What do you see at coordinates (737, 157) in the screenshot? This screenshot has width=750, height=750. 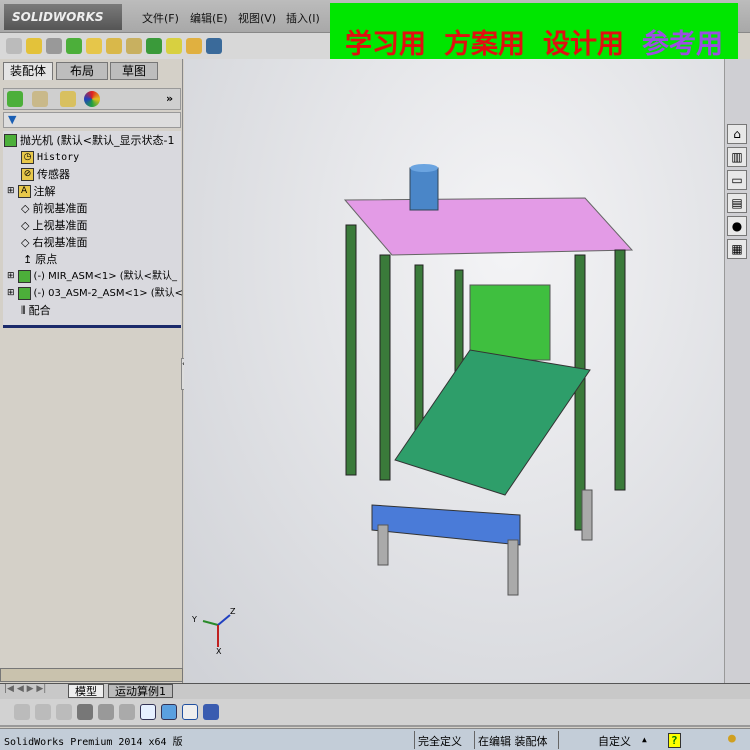 I see `design-library-icon: ▥` at bounding box center [737, 157].